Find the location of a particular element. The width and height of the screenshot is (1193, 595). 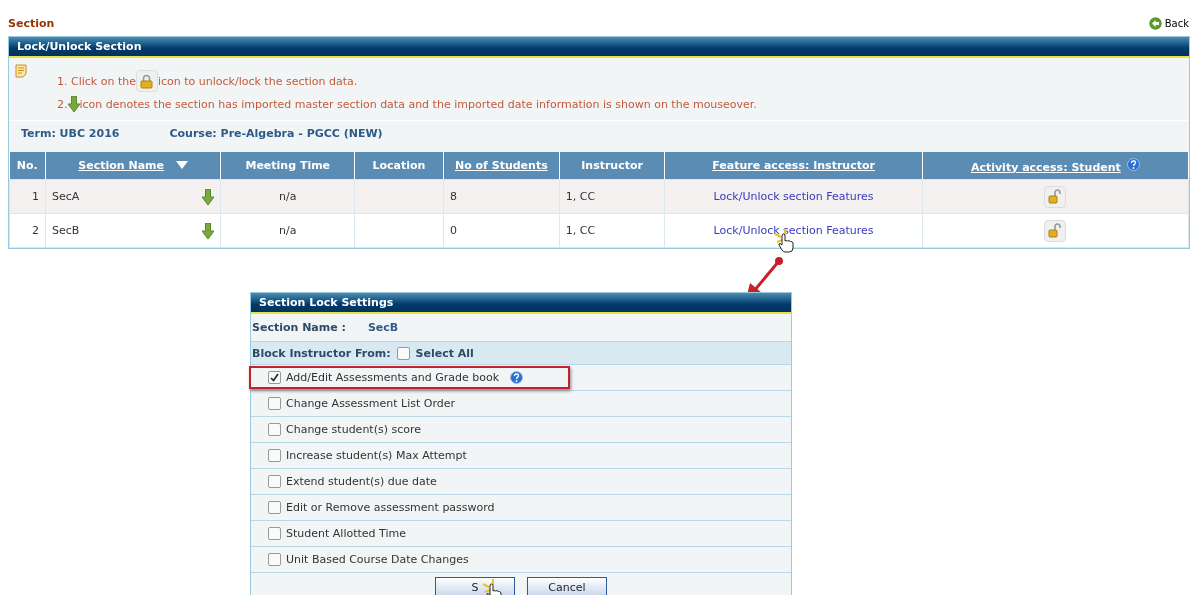

panel-title: Lock/Unlock Section is located at coordinates (599, 47).